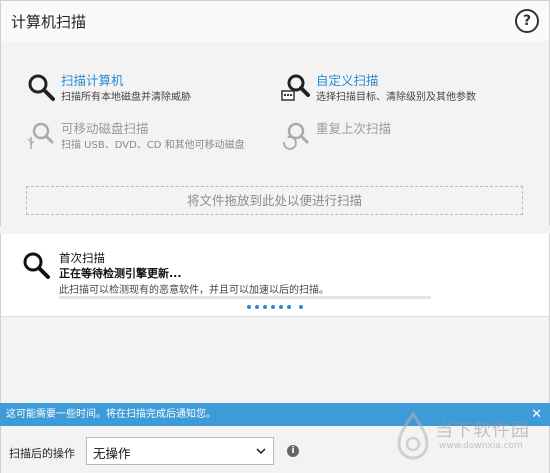 The height and width of the screenshot is (473, 550). What do you see at coordinates (396, 97) in the screenshot?
I see `option-desc: 选择扫描目标、清除级别及其他参数` at bounding box center [396, 97].